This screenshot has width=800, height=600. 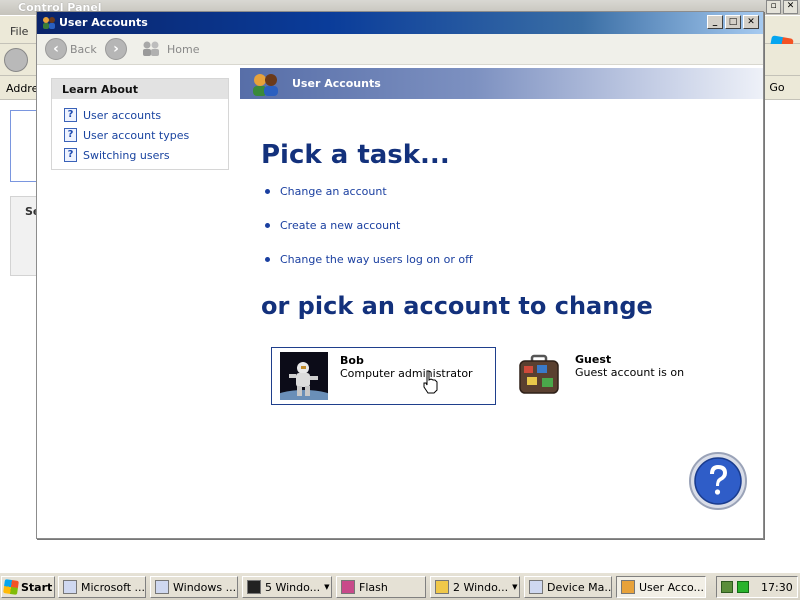 What do you see at coordinates (593, 359) in the screenshot?
I see `account-name: Guest` at bounding box center [593, 359].